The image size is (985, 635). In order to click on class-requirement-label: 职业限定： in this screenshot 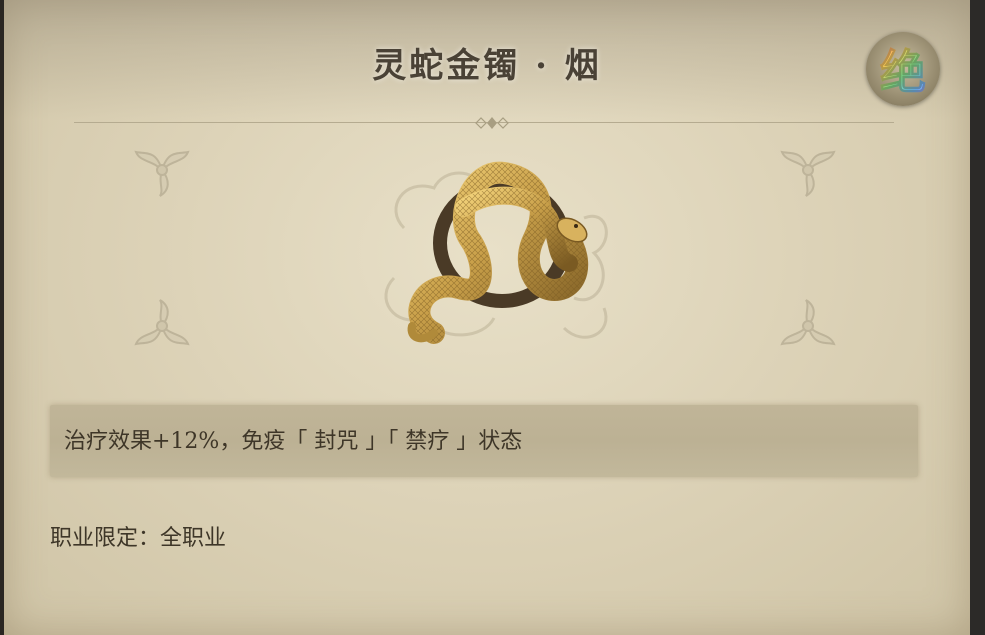, I will do `click(105, 538)`.